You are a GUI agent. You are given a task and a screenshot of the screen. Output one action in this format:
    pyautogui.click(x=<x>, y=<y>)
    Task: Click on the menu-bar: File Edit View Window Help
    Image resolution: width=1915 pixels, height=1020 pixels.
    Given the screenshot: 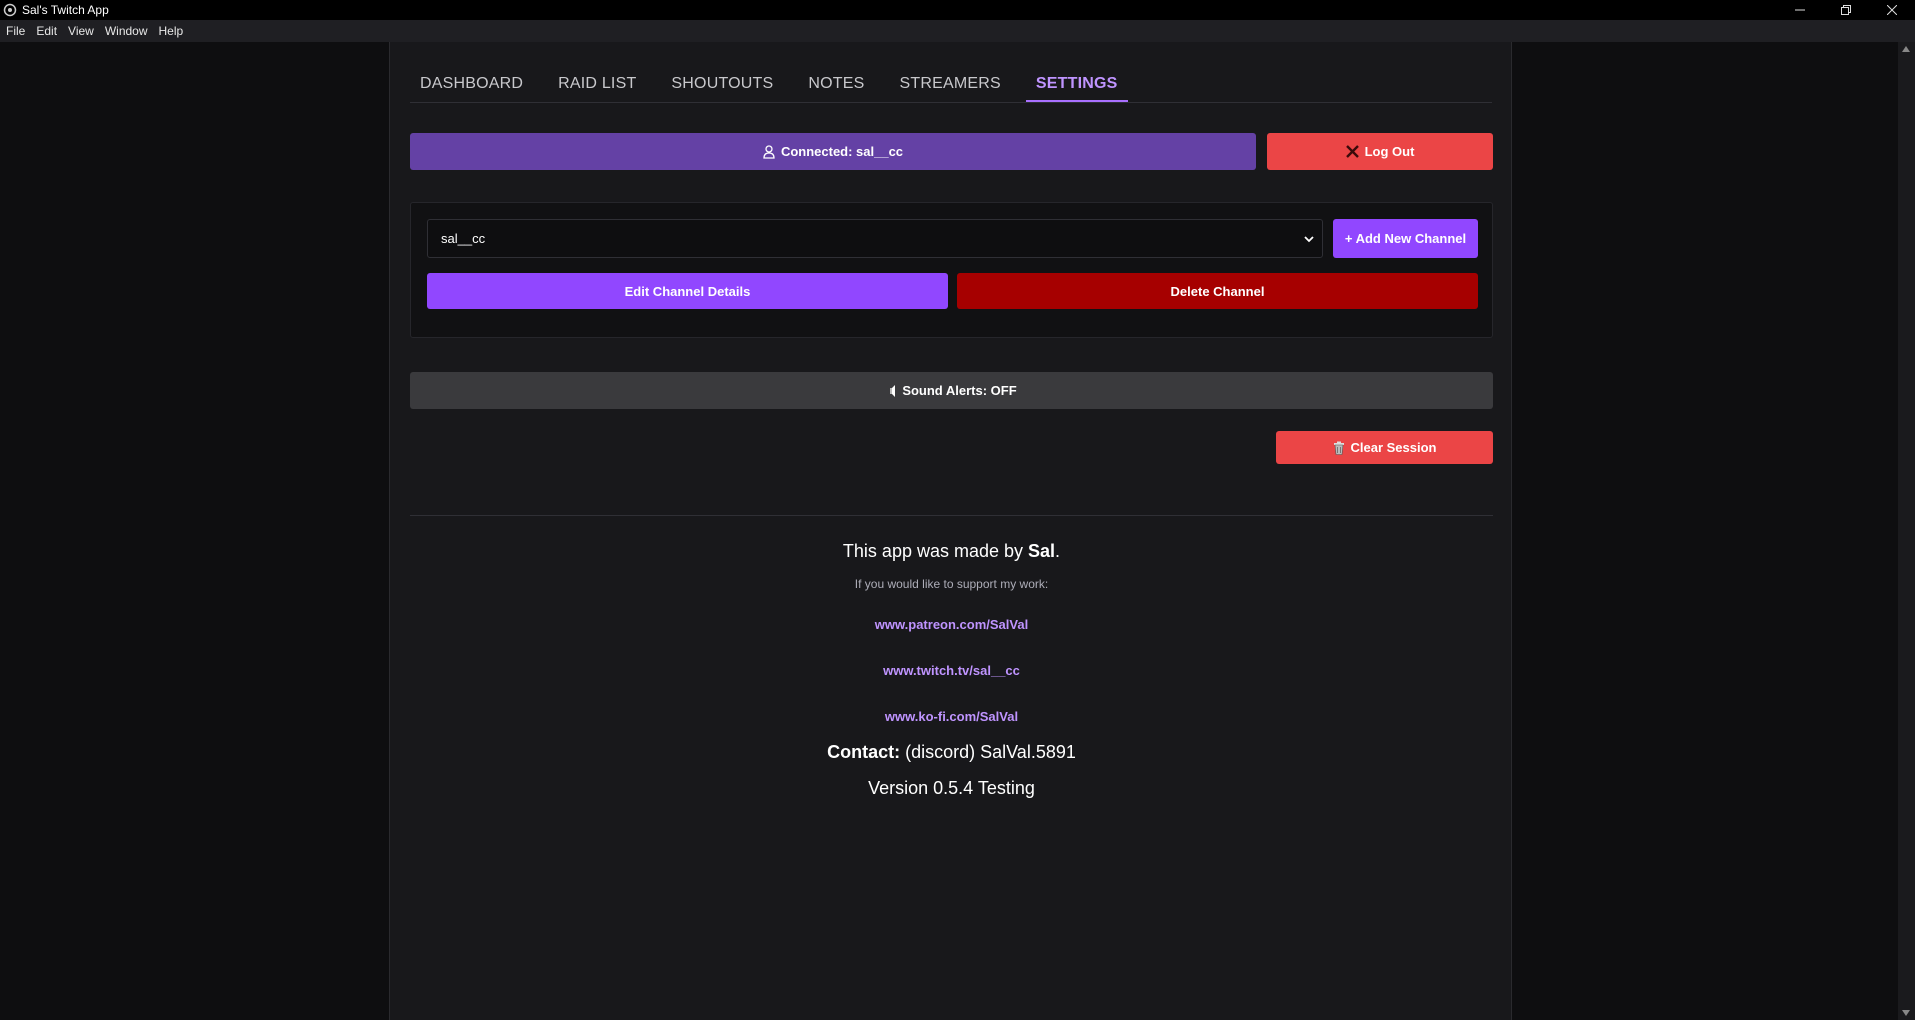 What is the action you would take?
    pyautogui.click(x=957, y=31)
    